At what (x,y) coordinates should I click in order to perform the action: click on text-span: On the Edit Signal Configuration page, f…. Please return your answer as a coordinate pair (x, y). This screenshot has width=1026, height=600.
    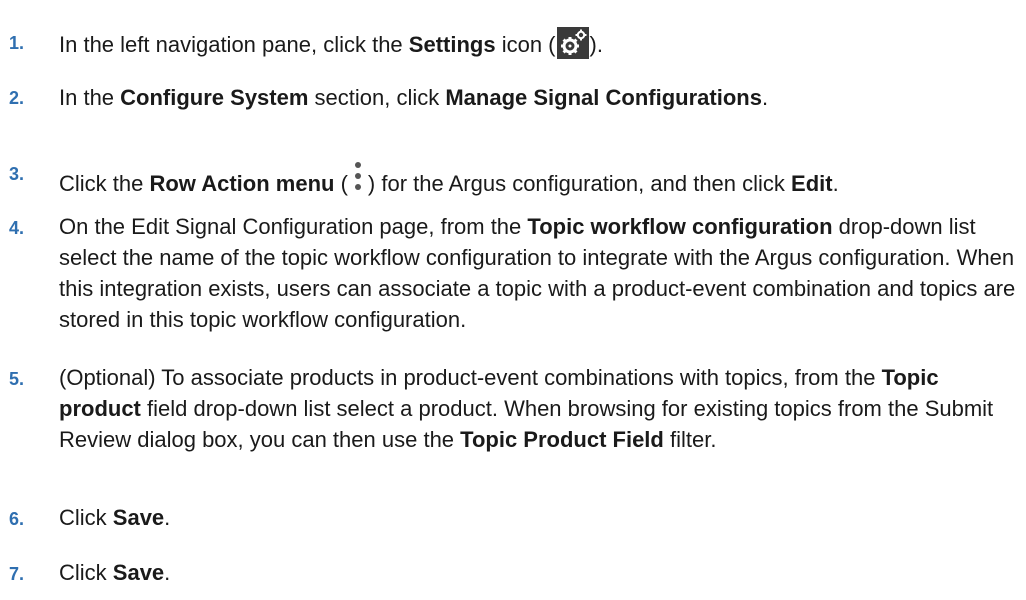
    Looking at the image, I should click on (293, 226).